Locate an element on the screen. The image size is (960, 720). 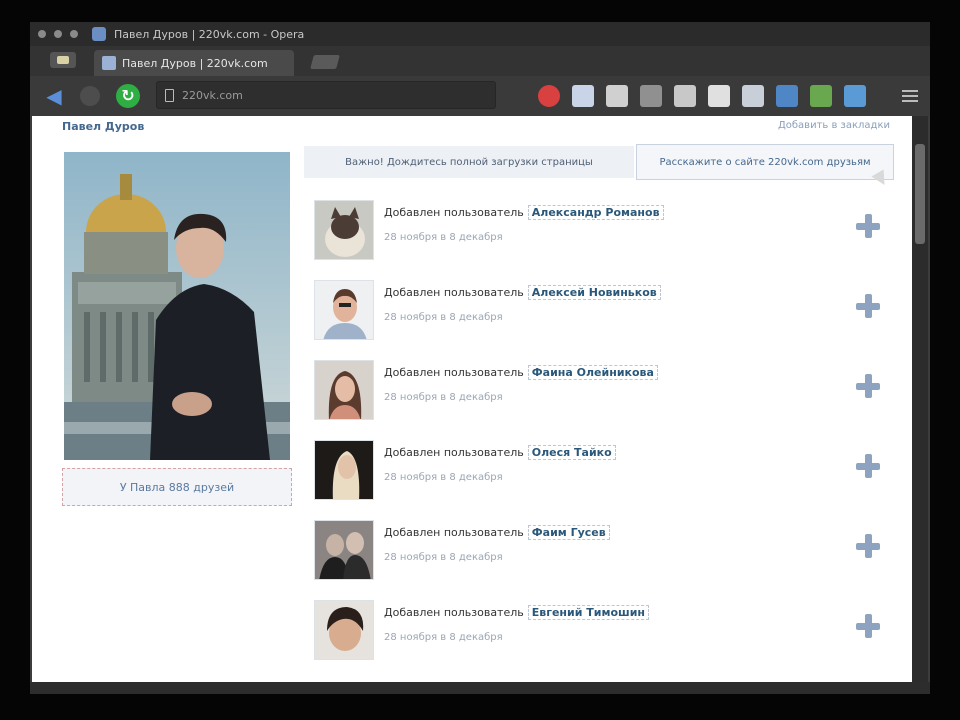
window-maximize-icon is located at coordinates (74, 34).